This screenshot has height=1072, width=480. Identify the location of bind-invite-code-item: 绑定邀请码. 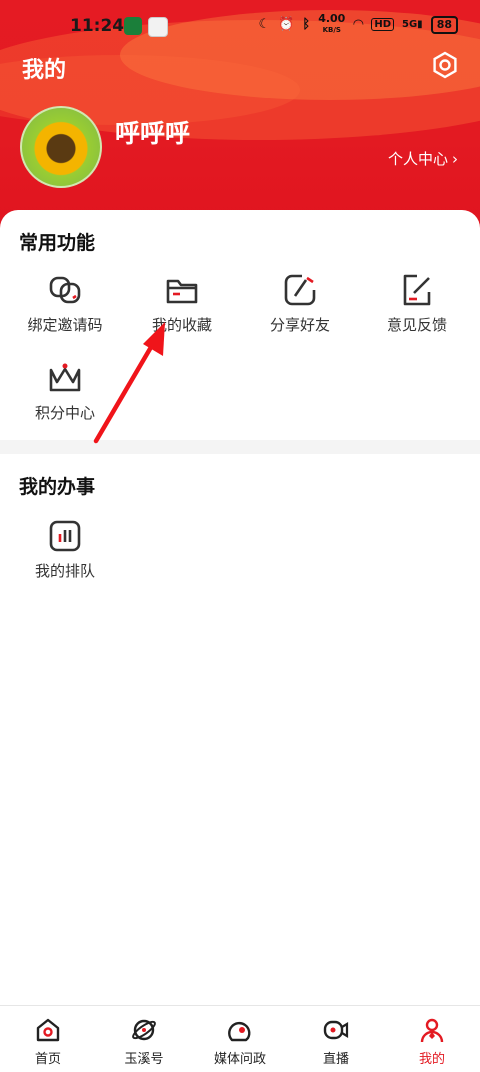
(65, 303).